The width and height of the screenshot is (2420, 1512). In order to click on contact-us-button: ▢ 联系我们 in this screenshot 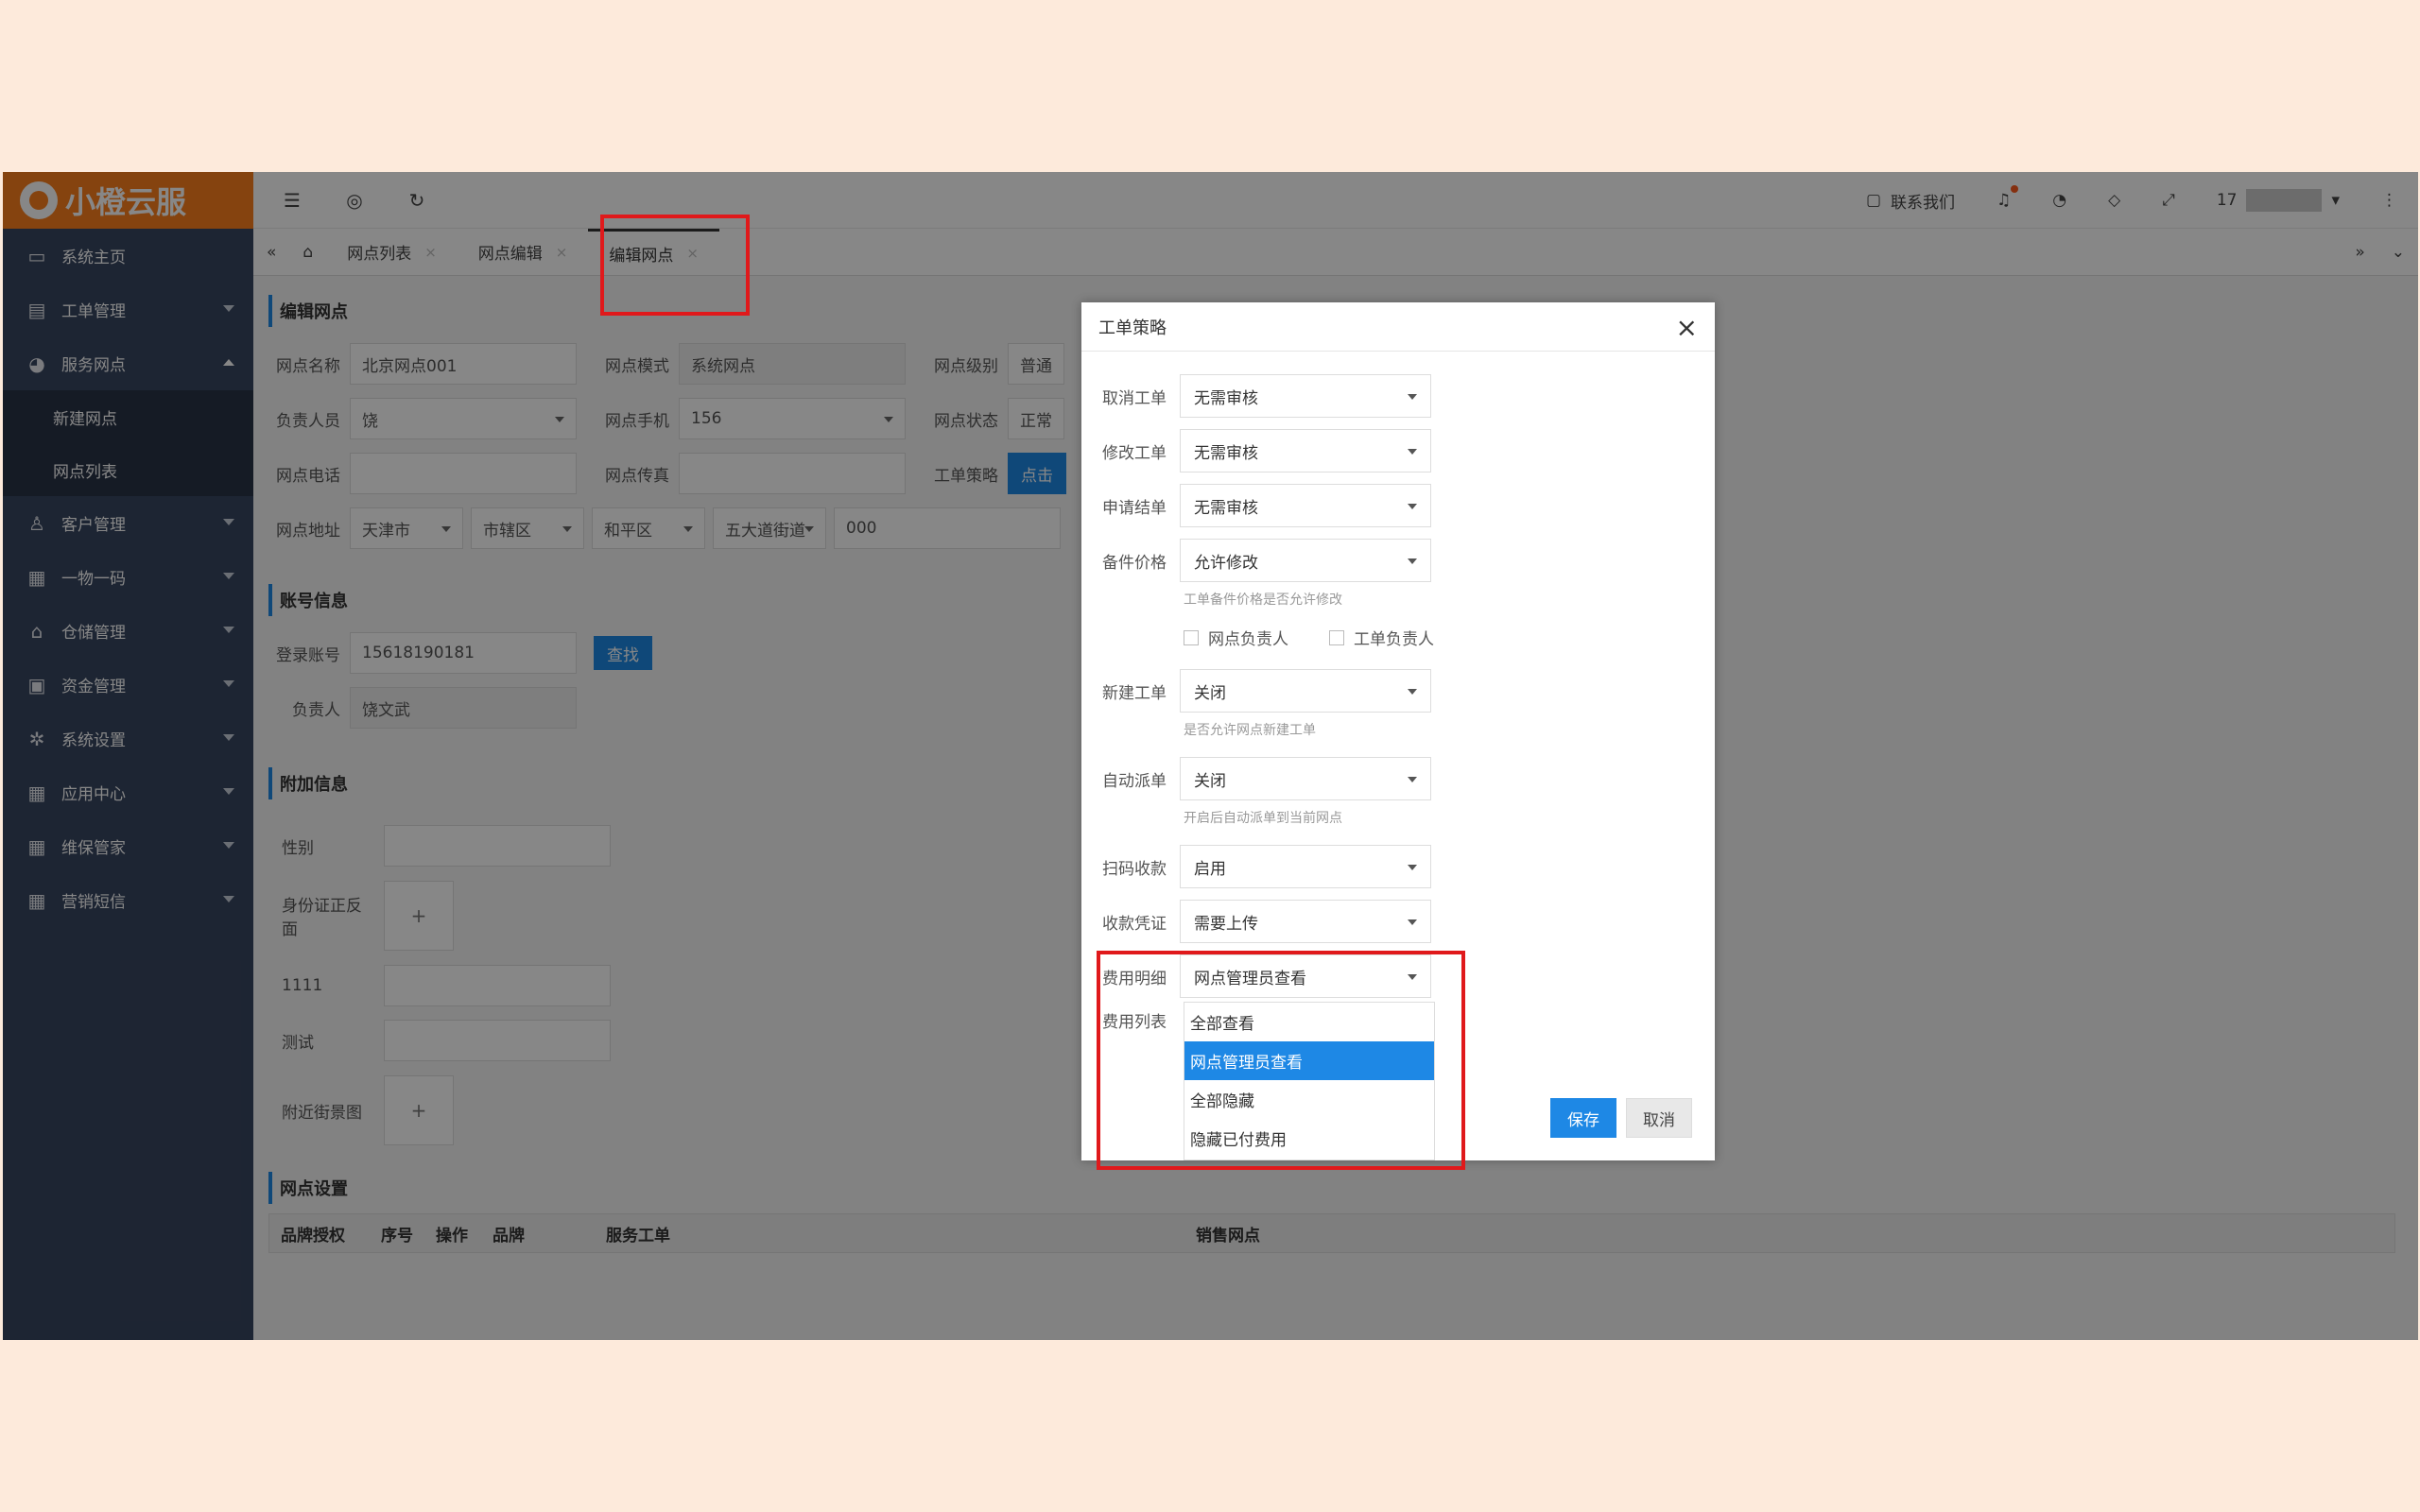, I will do `click(1910, 201)`.